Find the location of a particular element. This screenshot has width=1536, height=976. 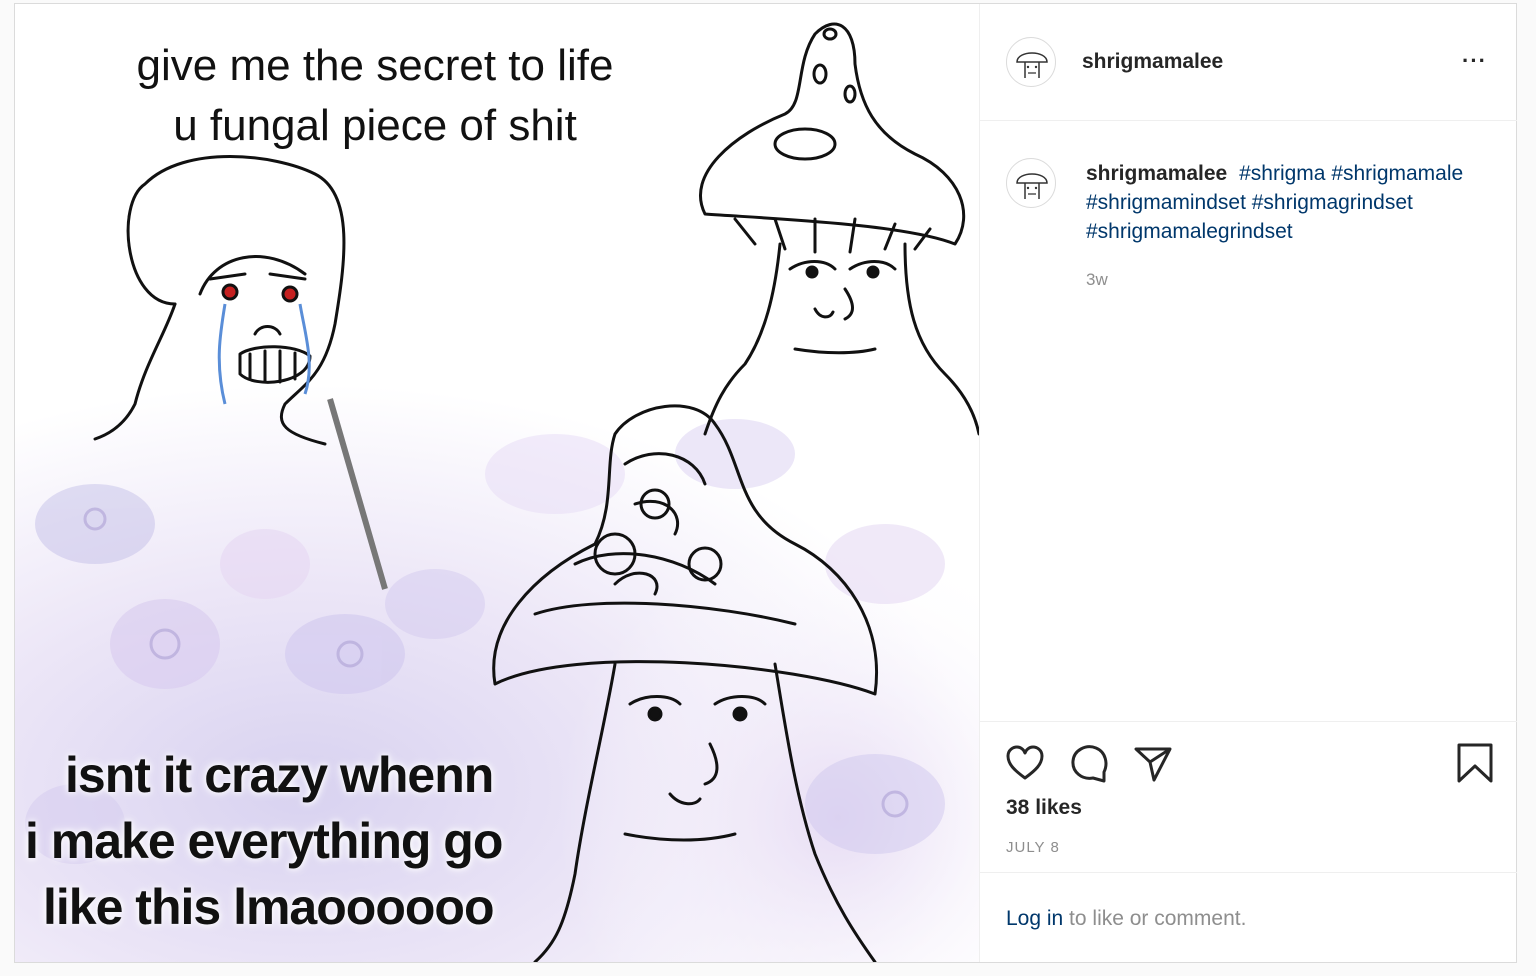

meme-bottom-line-3: like this lmaoooooo is located at coordinates (268, 907).